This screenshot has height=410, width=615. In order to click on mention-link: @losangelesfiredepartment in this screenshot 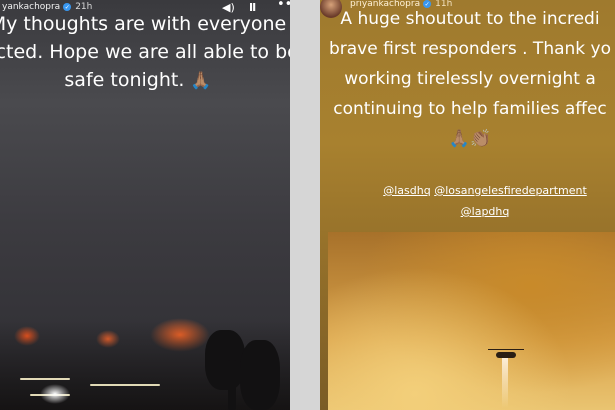, I will do `click(510, 190)`.